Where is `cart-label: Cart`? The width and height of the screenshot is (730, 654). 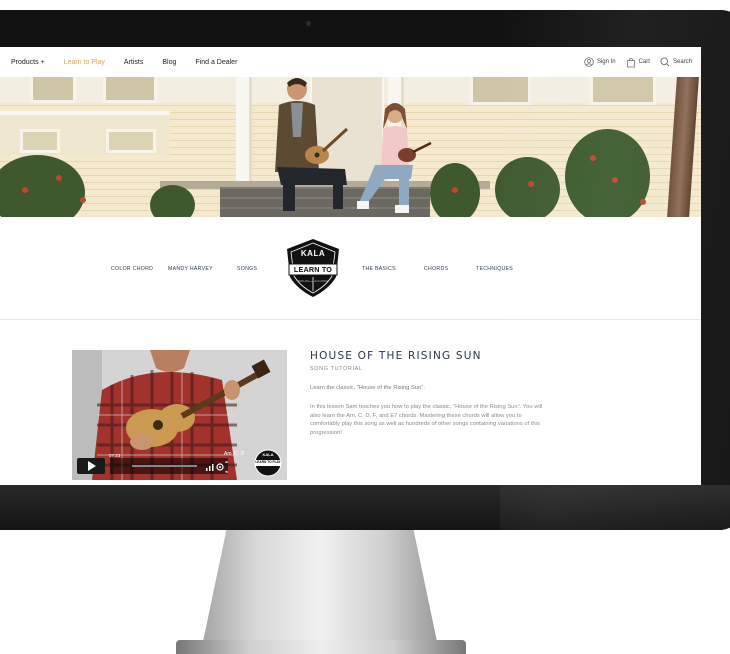
cart-label: Cart is located at coordinates (644, 62).